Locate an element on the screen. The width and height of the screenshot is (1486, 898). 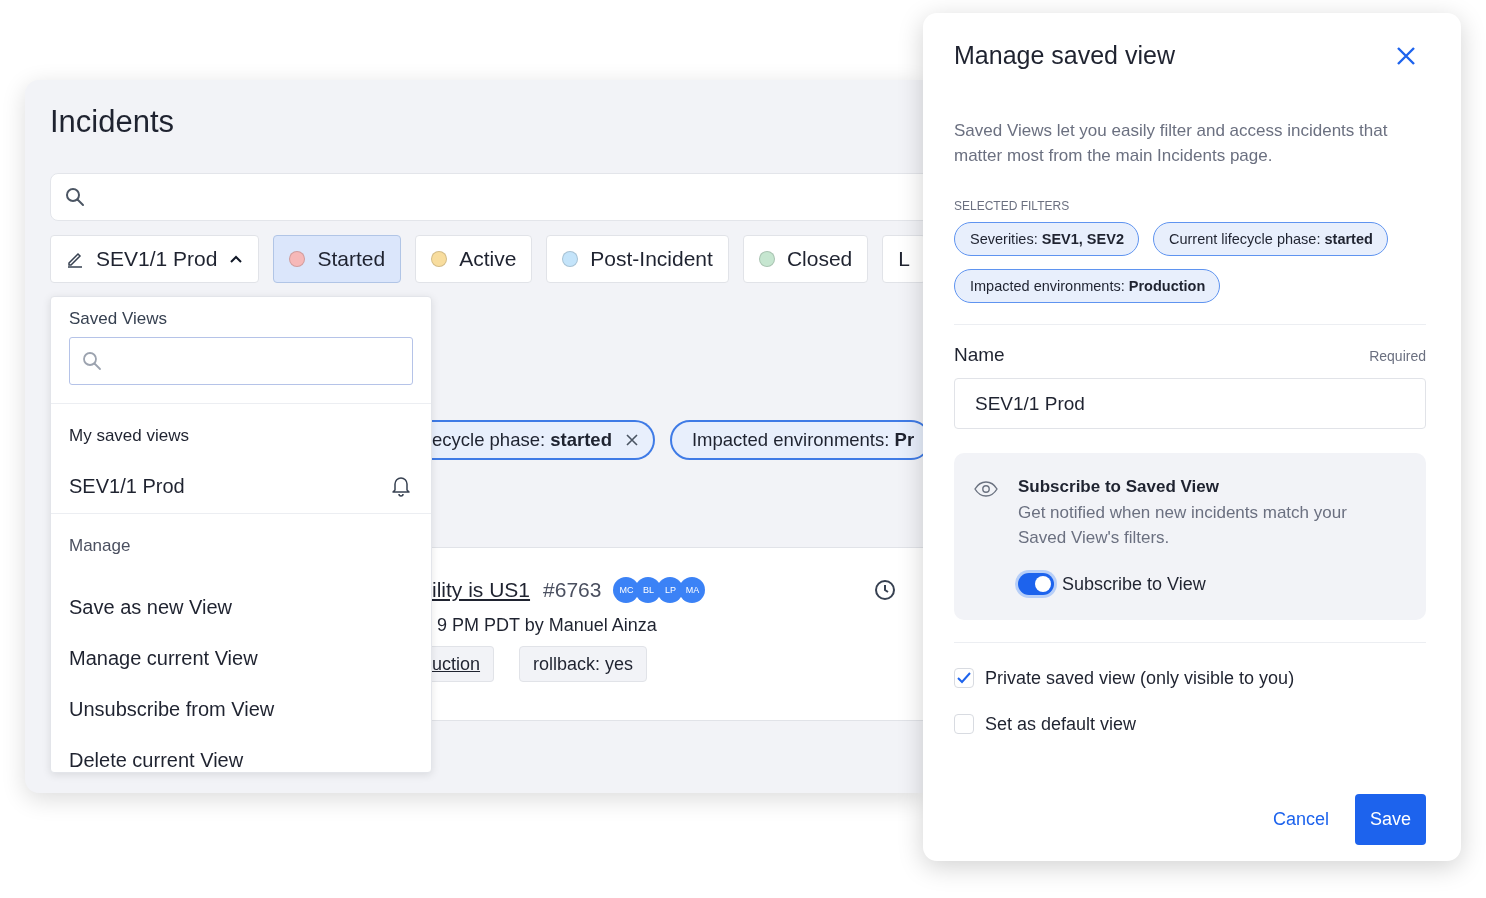
checkbox-label: Set as default view is located at coordinates (1061, 724).